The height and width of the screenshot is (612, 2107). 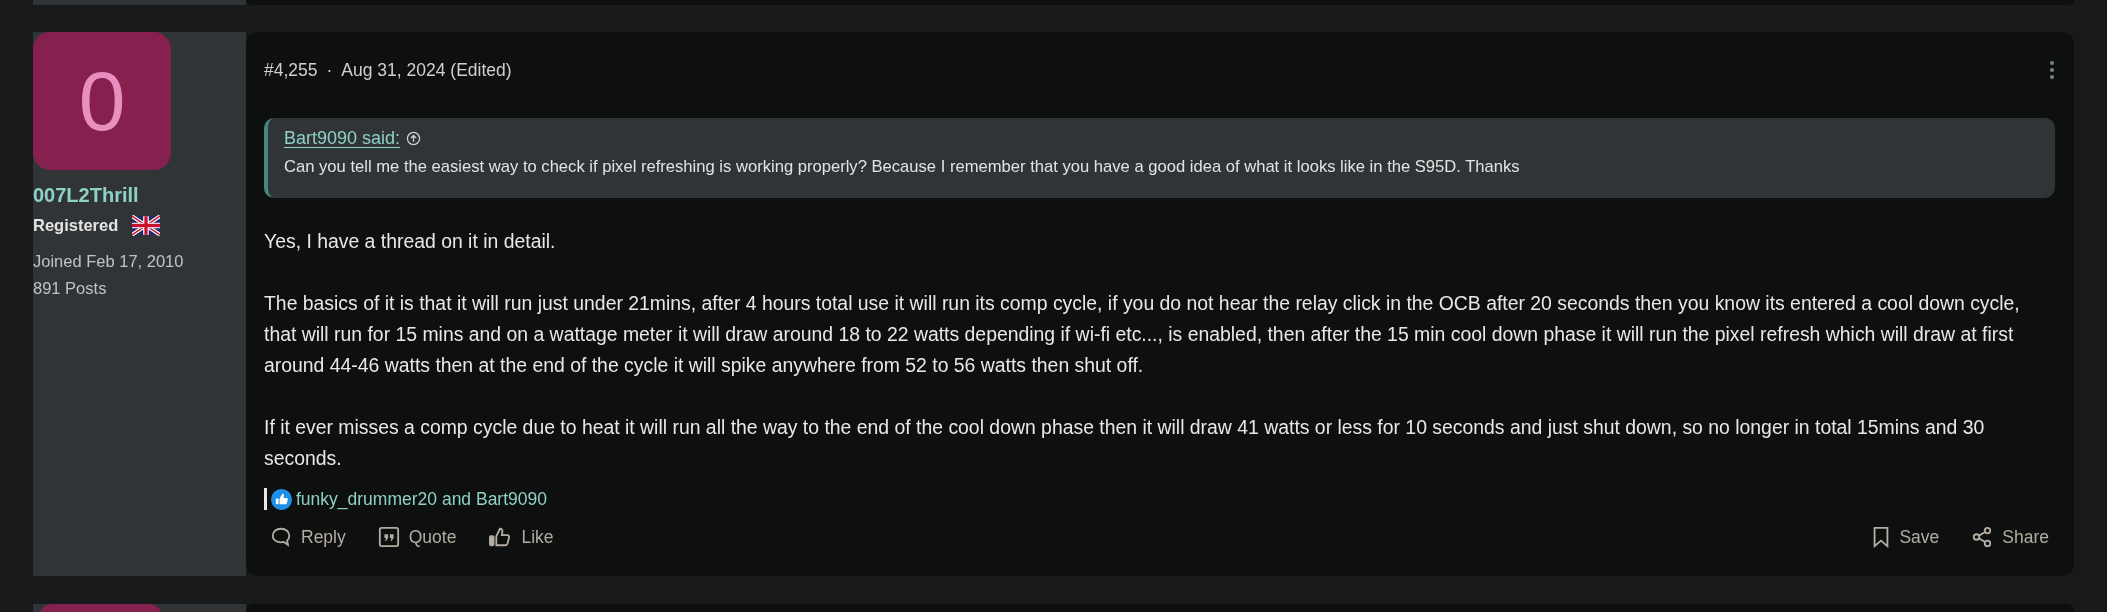 I want to click on avatar: 0, so click(x=102, y=101).